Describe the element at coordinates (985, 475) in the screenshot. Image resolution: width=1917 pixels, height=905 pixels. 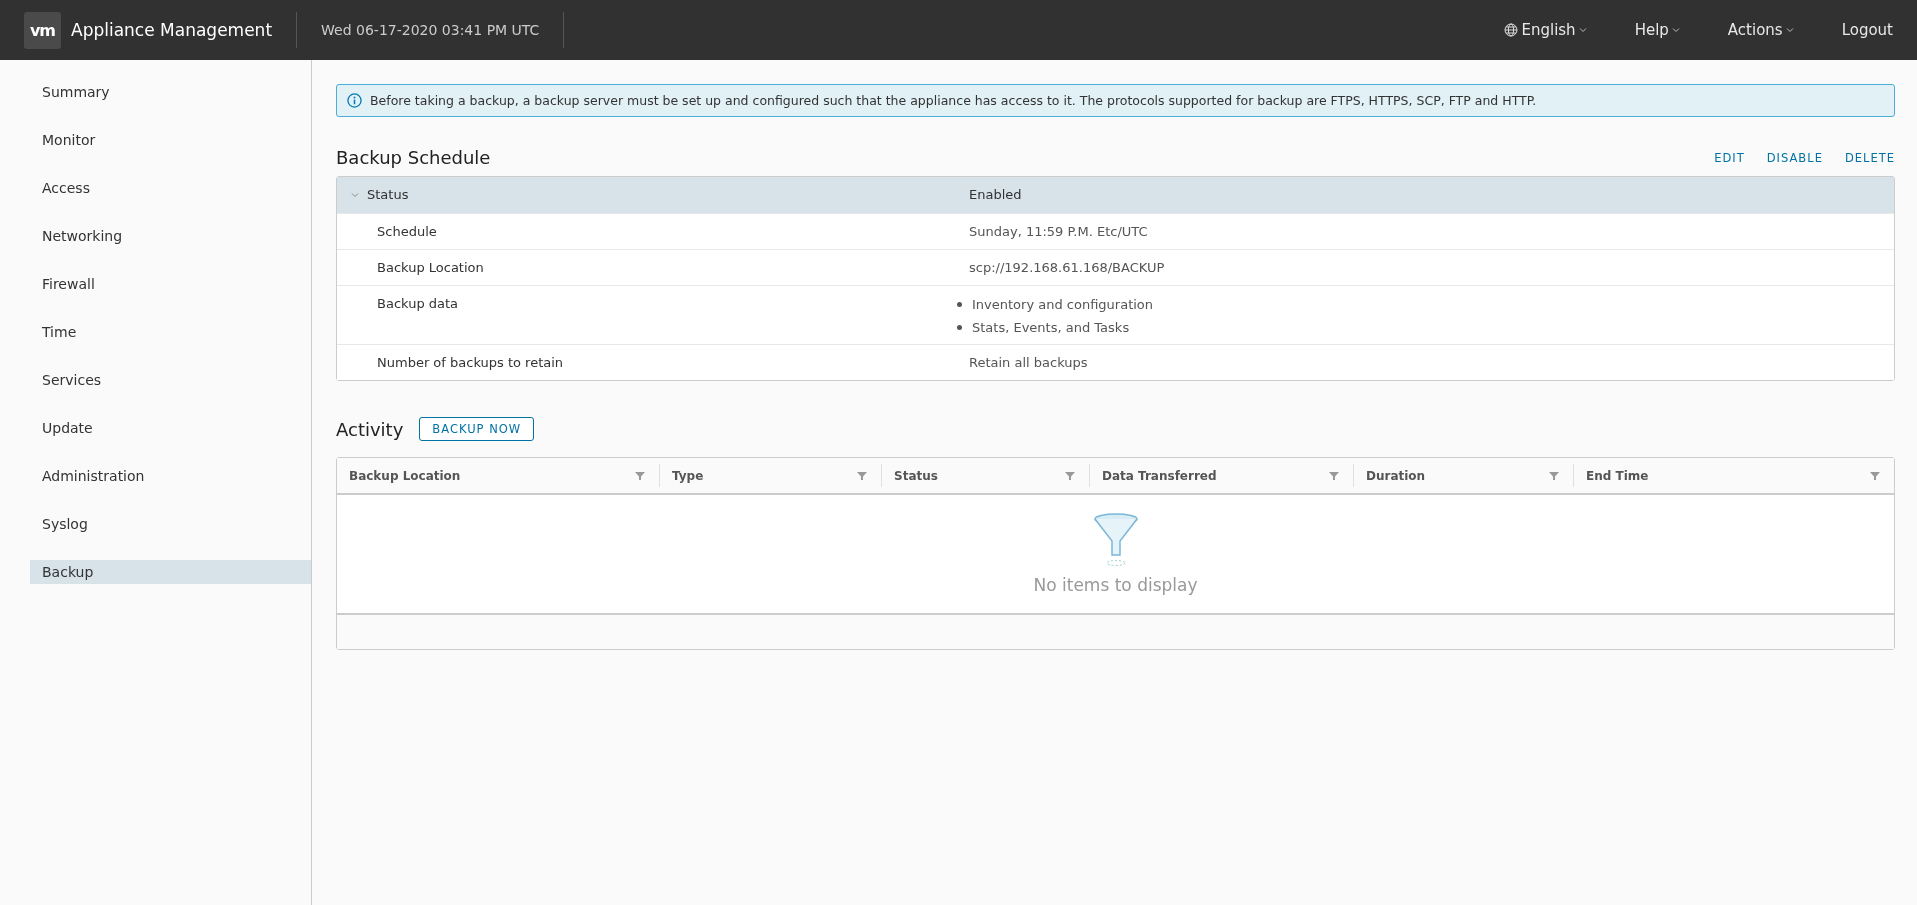
I see `column-header: Status` at that location.